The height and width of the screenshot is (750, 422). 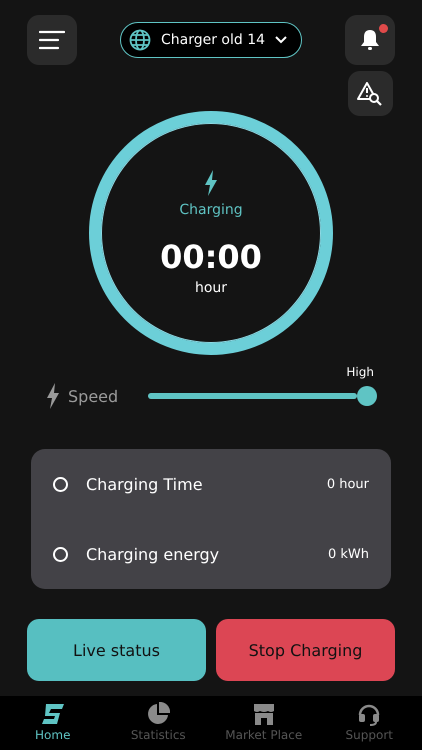 What do you see at coordinates (347, 484) in the screenshot?
I see `stat-value: 0 hour` at bounding box center [347, 484].